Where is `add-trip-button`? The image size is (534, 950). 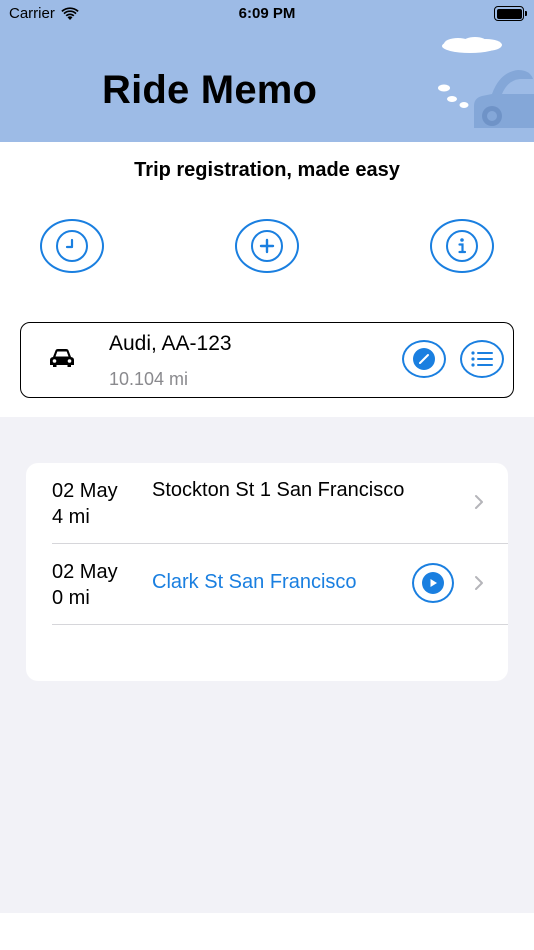 add-trip-button is located at coordinates (267, 246).